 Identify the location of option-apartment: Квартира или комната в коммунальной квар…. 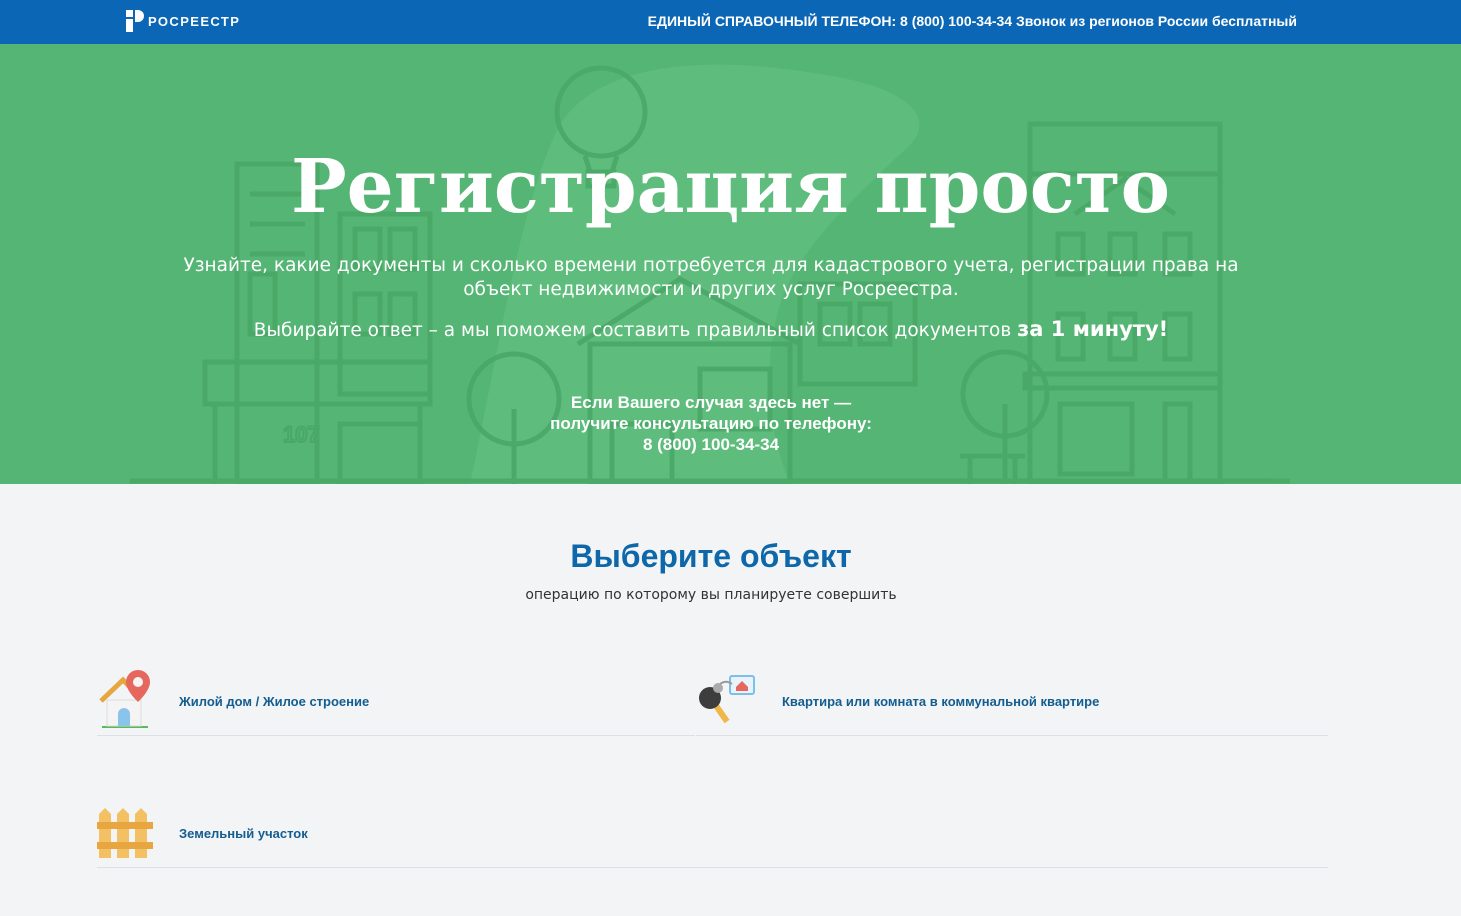
(1012, 702).